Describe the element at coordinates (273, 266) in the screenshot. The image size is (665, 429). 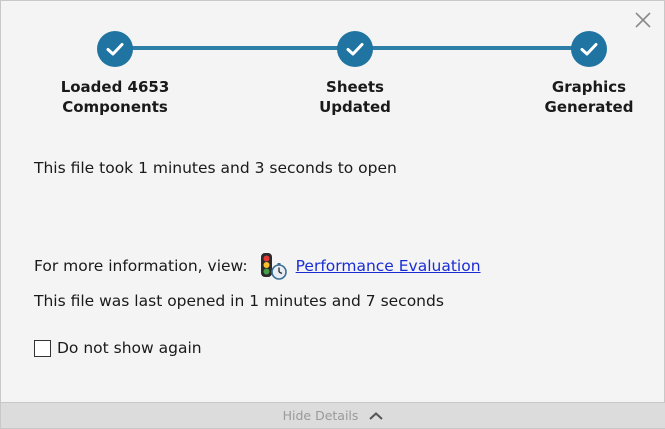
I see `traffic-light-stopwatch-icon` at that location.